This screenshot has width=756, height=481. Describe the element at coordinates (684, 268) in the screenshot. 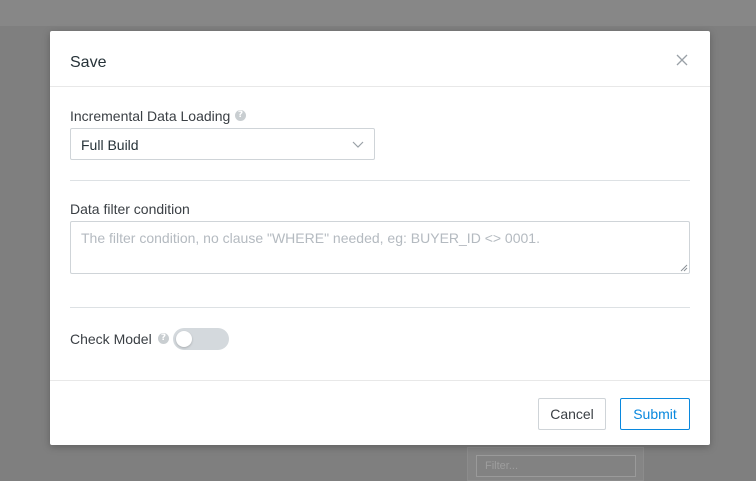

I see `resize-handle-icon` at that location.